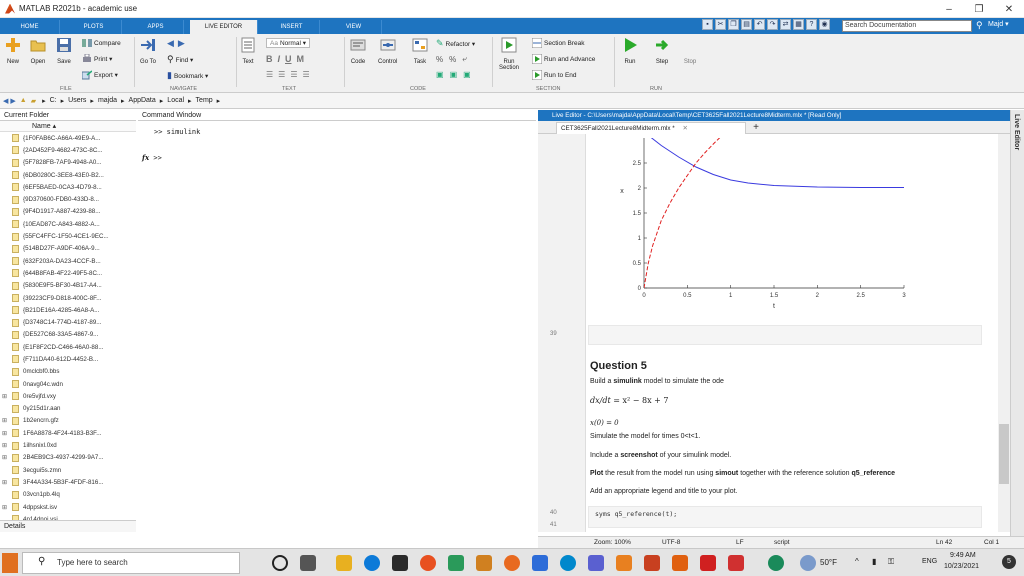 This screenshot has width=1024, height=576. What do you see at coordinates (690, 51) in the screenshot?
I see `stop-button: Stop` at bounding box center [690, 51].